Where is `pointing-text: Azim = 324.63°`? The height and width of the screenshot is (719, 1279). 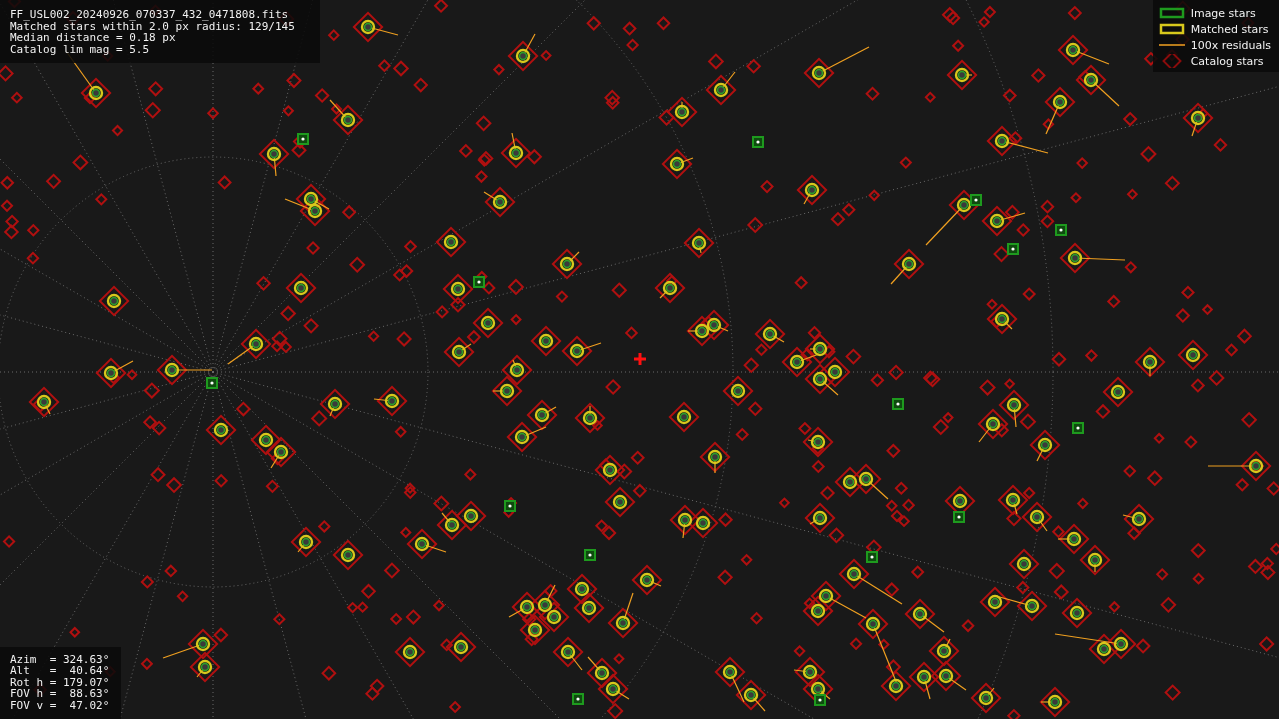
pointing-text: Azim = 324.63° is located at coordinates (60, 659).